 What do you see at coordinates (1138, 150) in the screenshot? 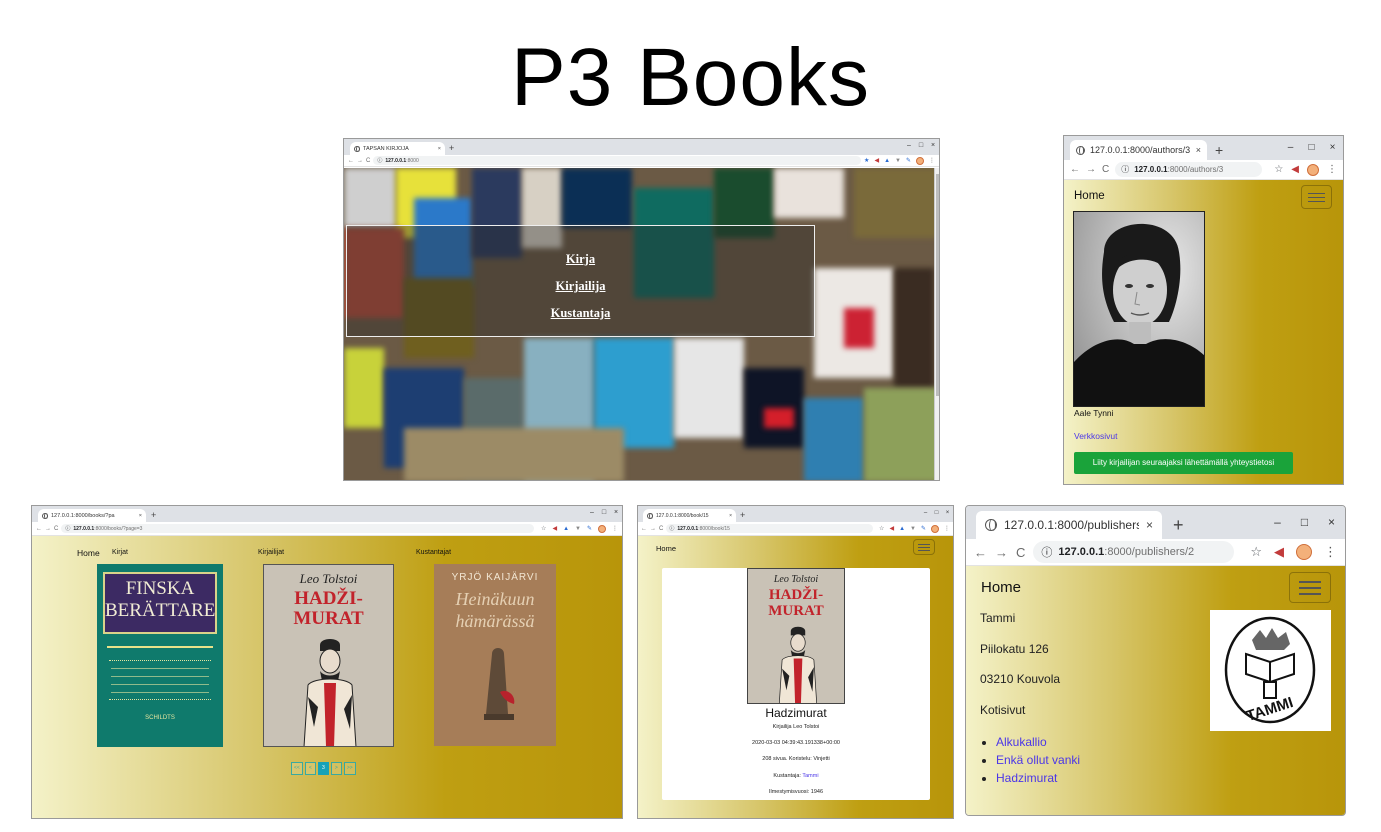
I see `browser-tab: 127.0.0.1:8000/authors/3 ×` at bounding box center [1138, 150].